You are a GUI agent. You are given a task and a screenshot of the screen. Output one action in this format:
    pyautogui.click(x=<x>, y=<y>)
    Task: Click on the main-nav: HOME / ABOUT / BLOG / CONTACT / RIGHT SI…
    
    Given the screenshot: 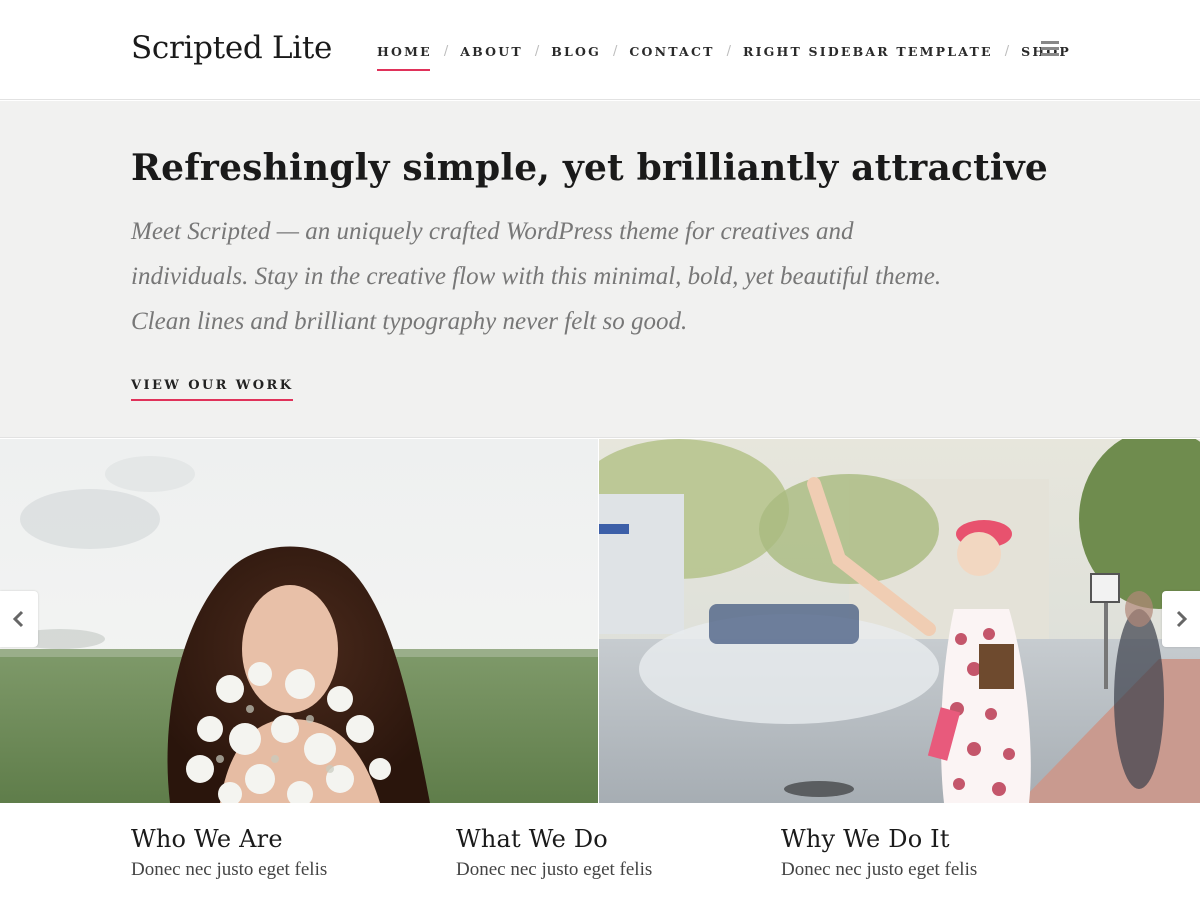 What is the action you would take?
    pyautogui.click(x=724, y=56)
    